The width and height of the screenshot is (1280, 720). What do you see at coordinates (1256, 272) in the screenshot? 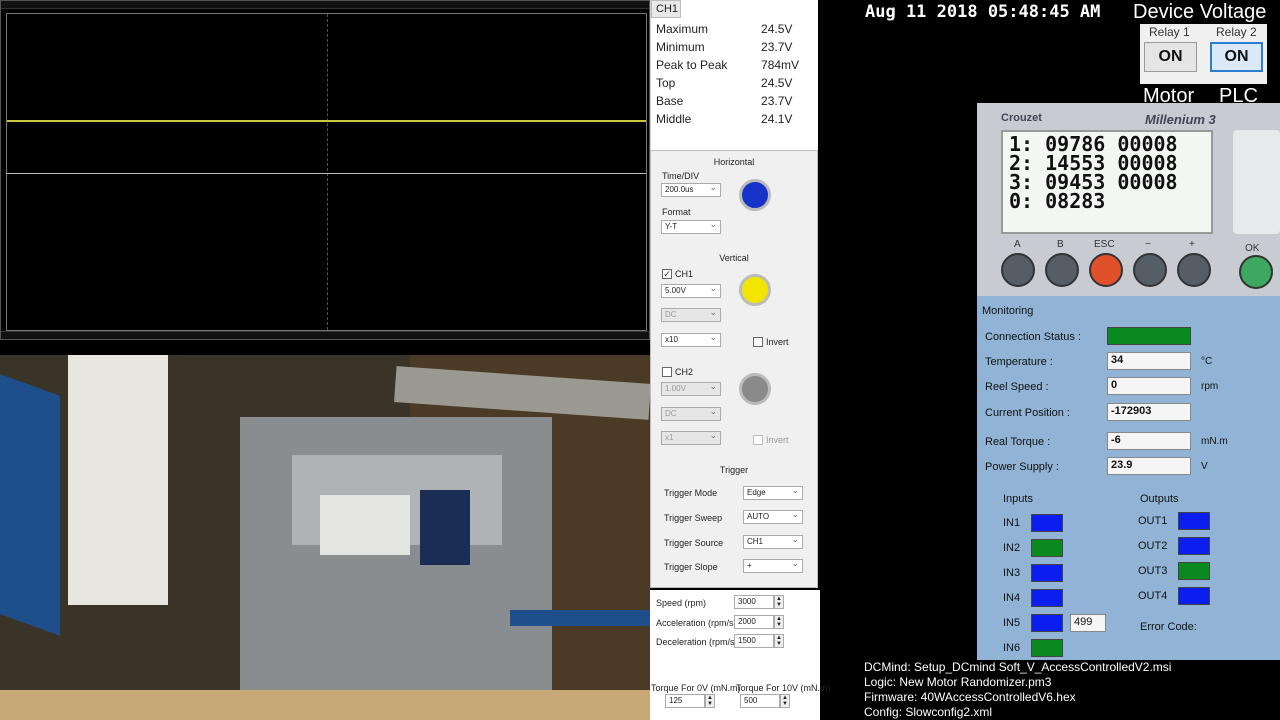
I see `plc-button-ok` at bounding box center [1256, 272].